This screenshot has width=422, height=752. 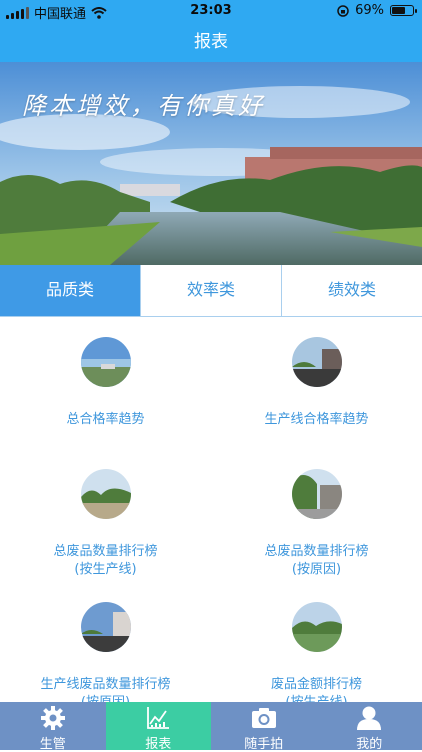 What do you see at coordinates (343, 11) in the screenshot?
I see `orientation-lock-icon` at bounding box center [343, 11].